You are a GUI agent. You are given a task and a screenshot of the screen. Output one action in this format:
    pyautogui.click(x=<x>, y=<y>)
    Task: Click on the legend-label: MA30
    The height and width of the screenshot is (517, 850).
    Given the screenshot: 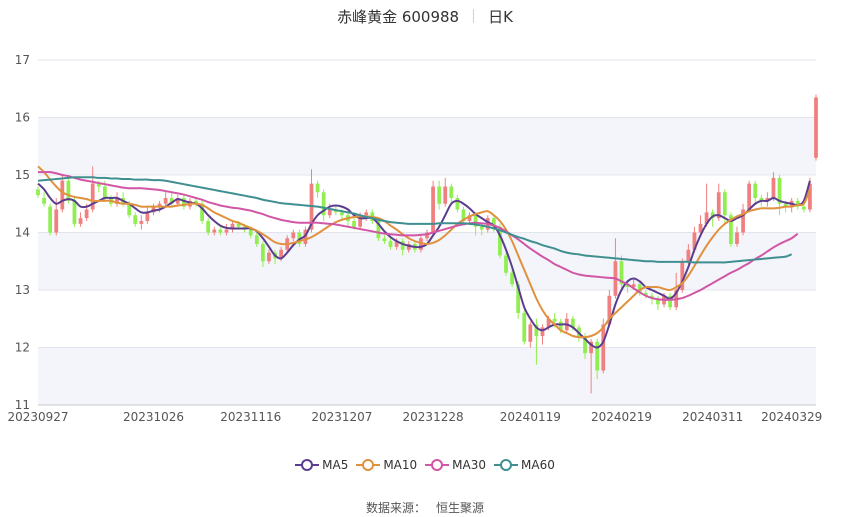 What is the action you would take?
    pyautogui.click(x=469, y=465)
    